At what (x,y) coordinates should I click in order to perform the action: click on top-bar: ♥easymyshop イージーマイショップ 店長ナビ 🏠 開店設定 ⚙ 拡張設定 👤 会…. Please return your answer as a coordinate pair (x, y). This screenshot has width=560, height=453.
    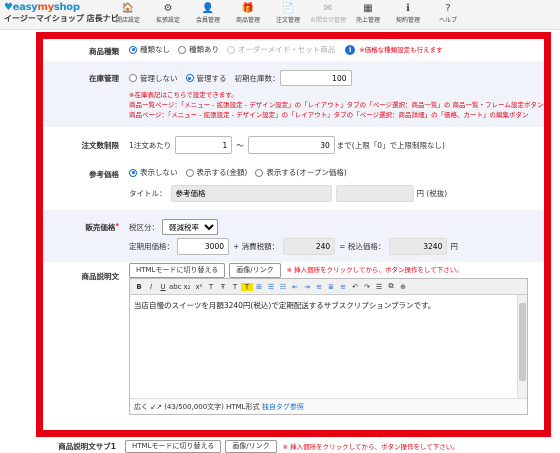
    Looking at the image, I should click on (280, 15).